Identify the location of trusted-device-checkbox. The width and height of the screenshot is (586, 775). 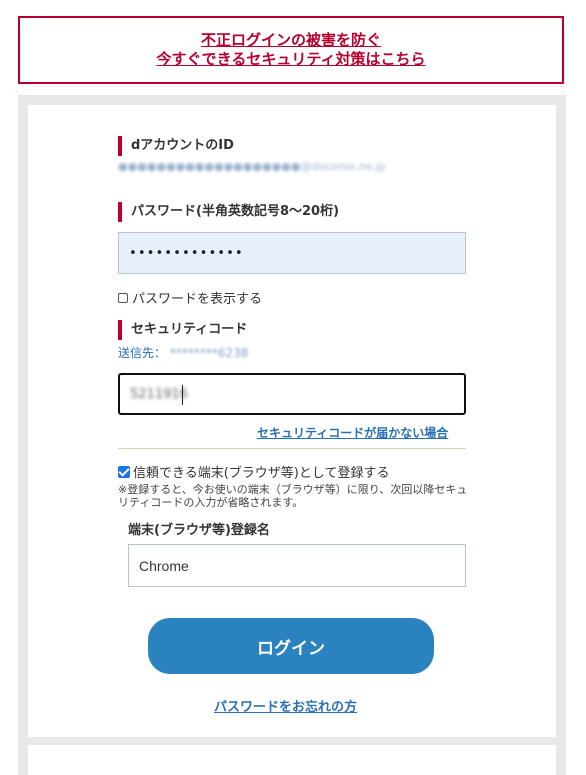
(124, 471).